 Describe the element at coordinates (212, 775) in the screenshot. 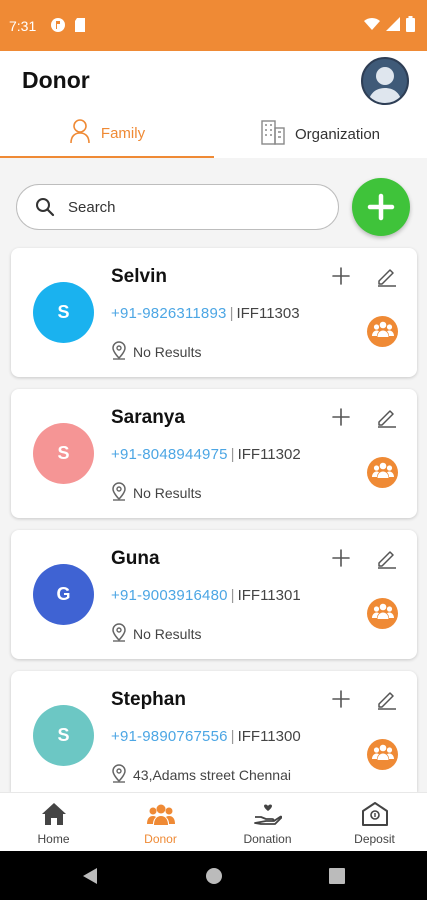

I see `donor-address: 43,Adams street Chennai` at that location.